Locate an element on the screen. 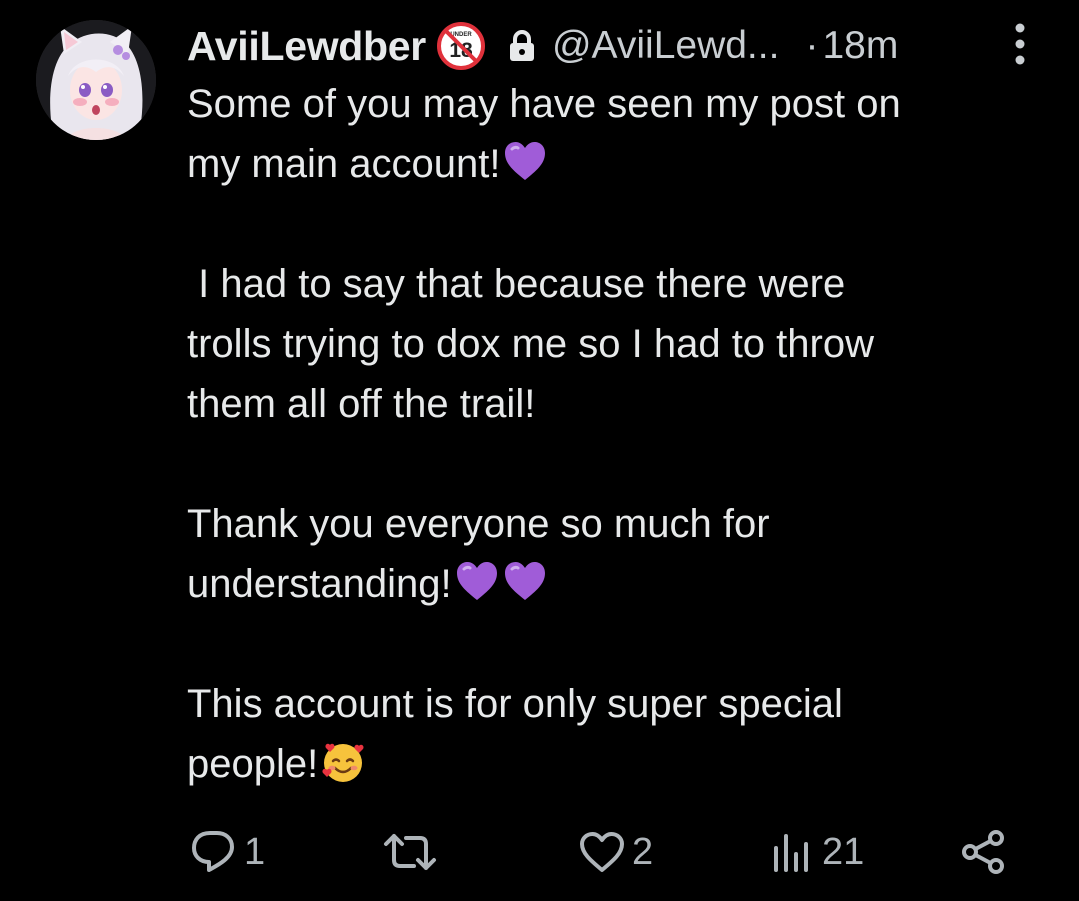 Image resolution: width=1079 pixels, height=901 pixels. post-line: them all off the trail! is located at coordinates (361, 404).